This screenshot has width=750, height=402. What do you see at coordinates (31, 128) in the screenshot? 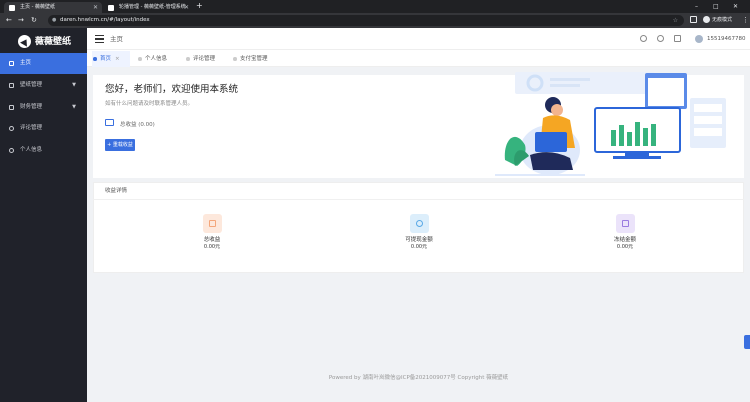
I see `sidebar-item-label: 评论管理` at bounding box center [31, 128].